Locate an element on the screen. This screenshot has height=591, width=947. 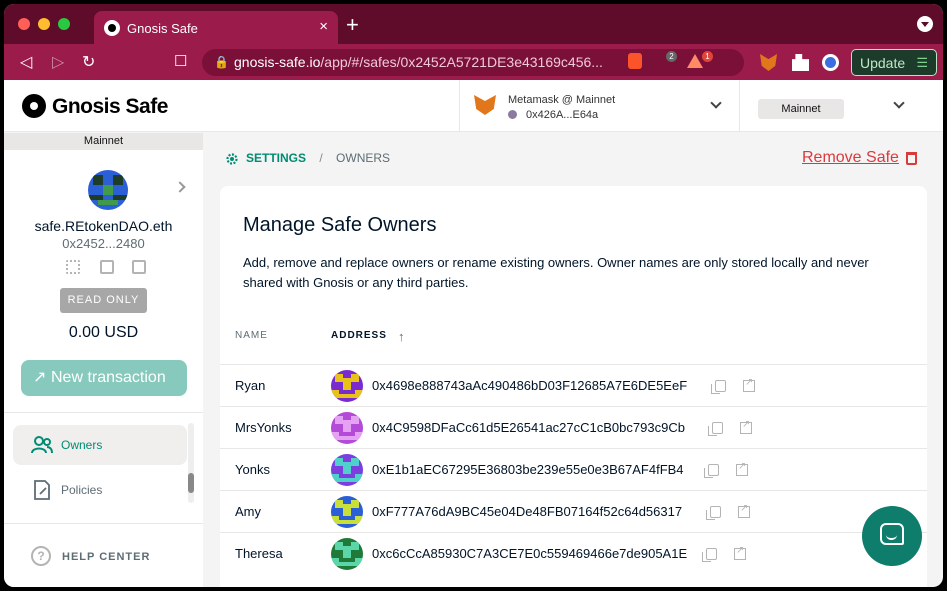
brave-shields-icon is located at coordinates (635, 61).